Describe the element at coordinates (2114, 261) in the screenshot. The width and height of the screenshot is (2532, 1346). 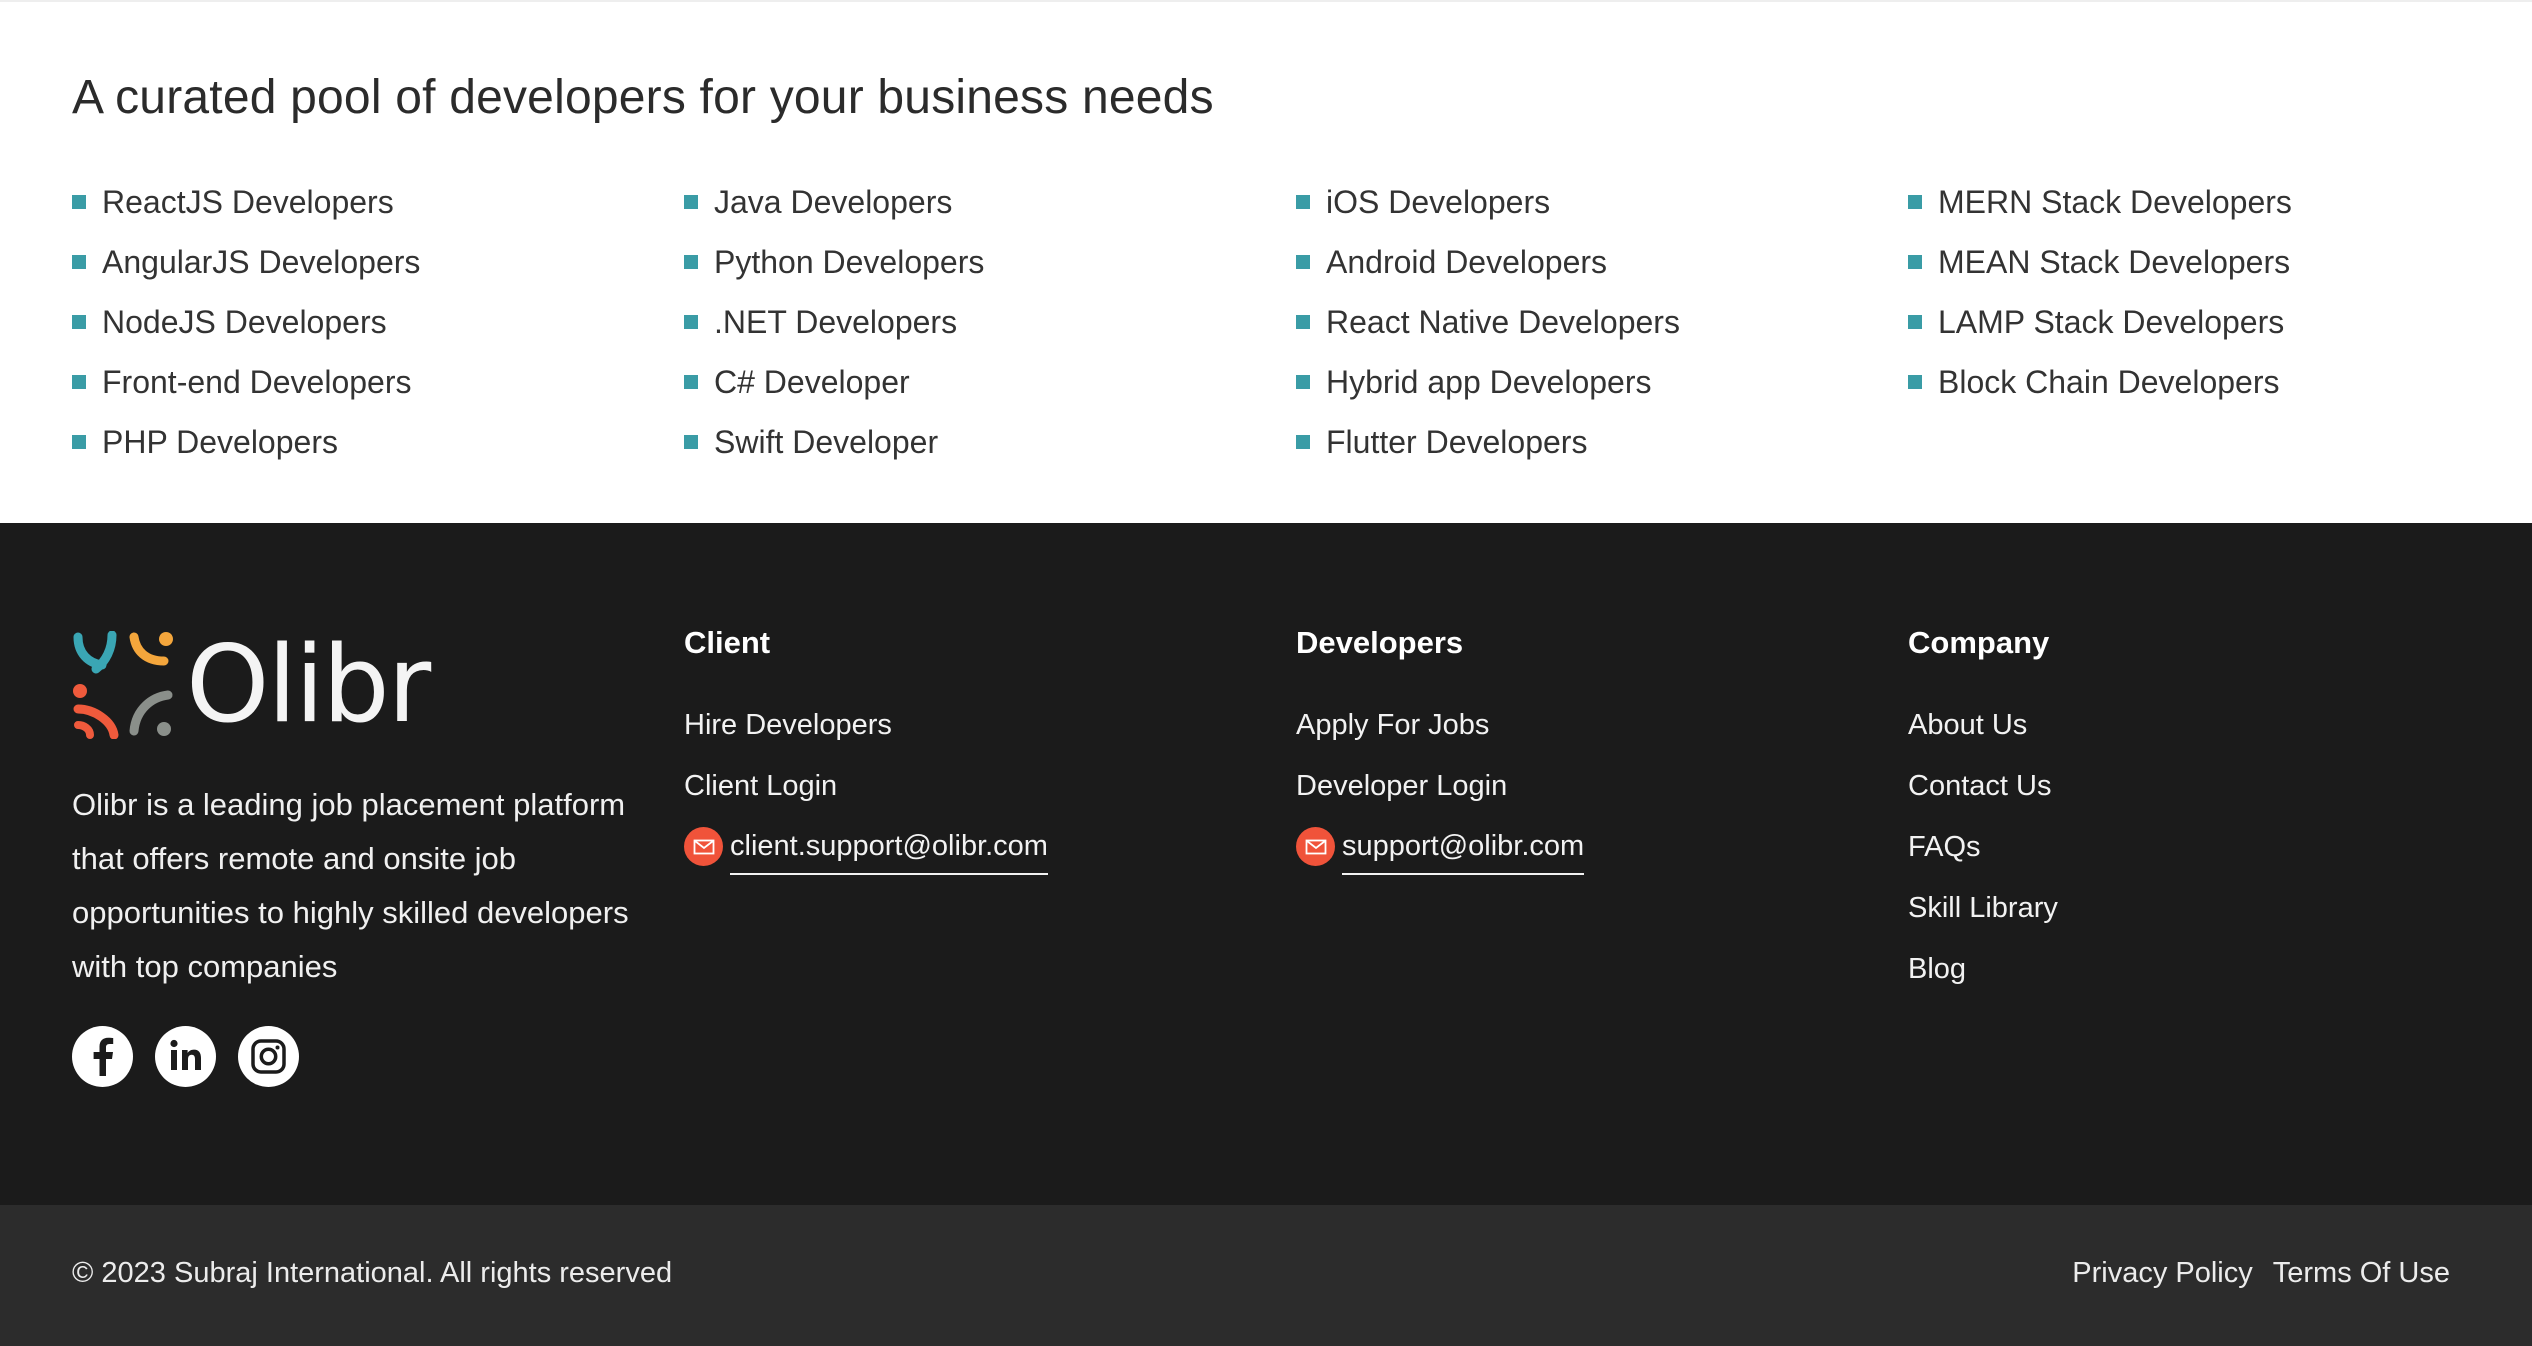
I see `pool-item-label: MEAN Stack Developers` at that location.